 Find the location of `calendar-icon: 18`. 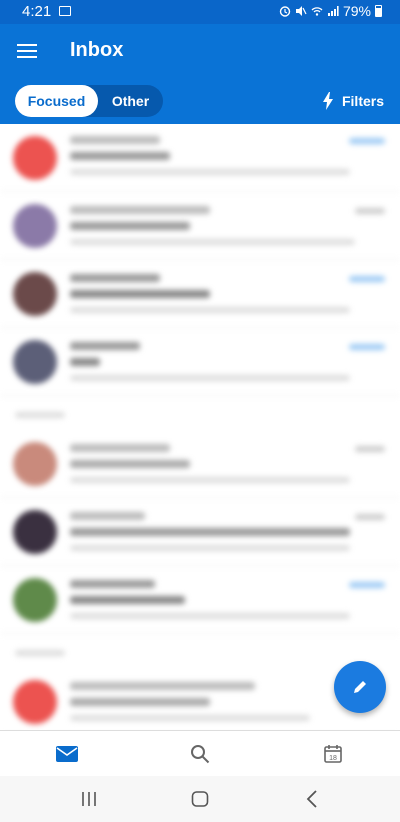

calendar-icon: 18 is located at coordinates (333, 754).